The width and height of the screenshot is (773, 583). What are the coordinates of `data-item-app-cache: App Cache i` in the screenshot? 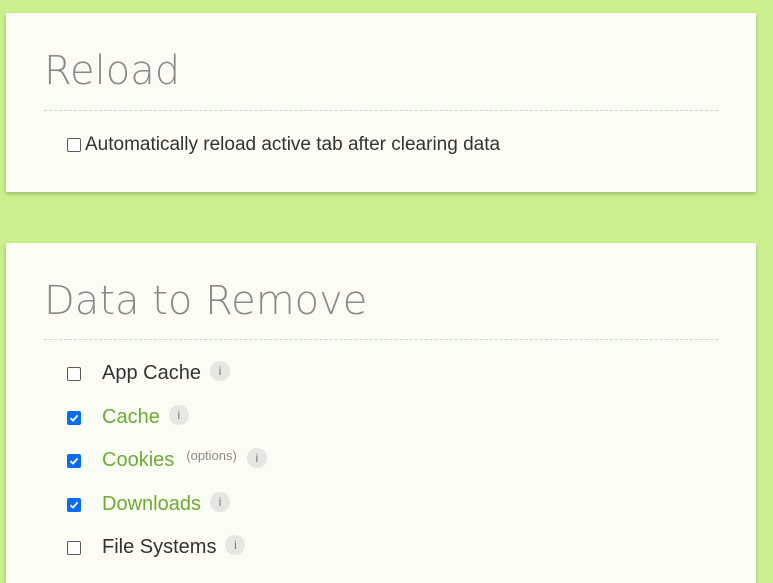 It's located at (148, 372).